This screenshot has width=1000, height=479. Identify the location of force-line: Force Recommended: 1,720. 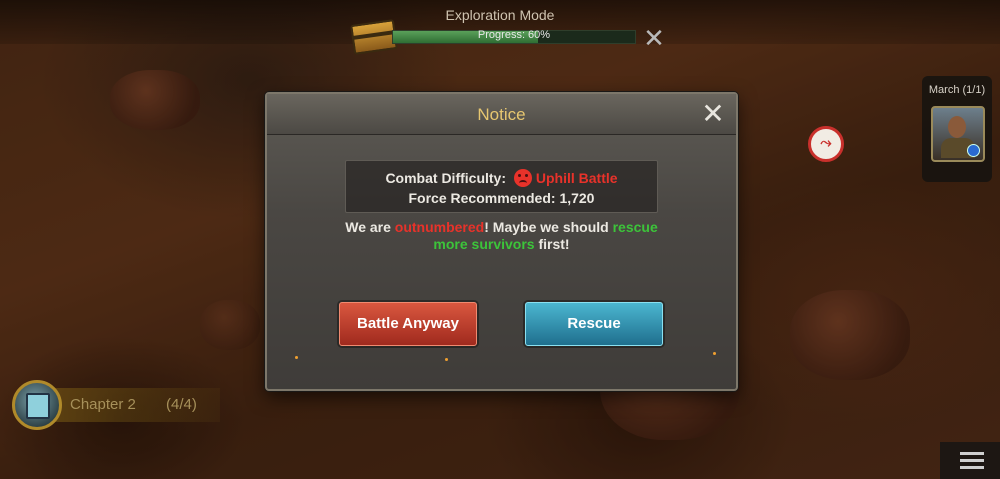
(501, 198).